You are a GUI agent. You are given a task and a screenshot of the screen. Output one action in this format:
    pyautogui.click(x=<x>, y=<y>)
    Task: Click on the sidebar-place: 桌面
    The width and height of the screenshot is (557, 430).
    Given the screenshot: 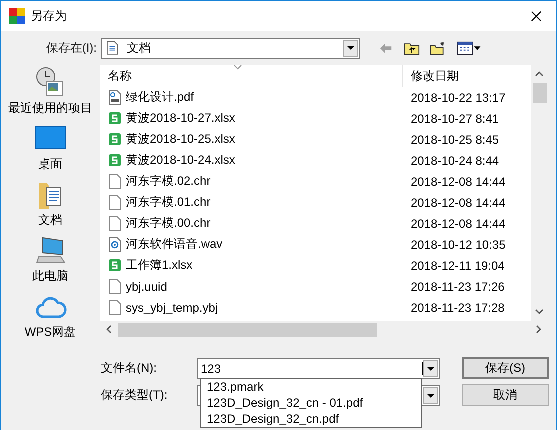 What is the action you would take?
    pyautogui.click(x=51, y=147)
    